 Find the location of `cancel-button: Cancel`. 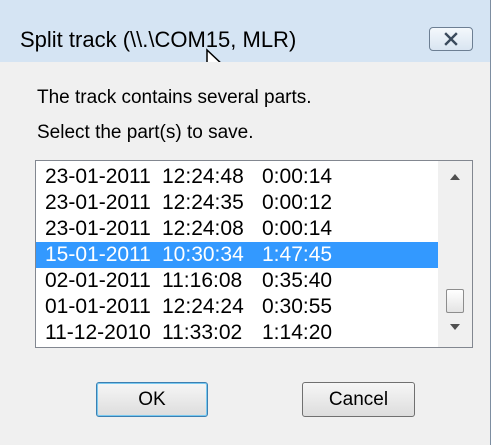

cancel-button: Cancel is located at coordinates (358, 399).